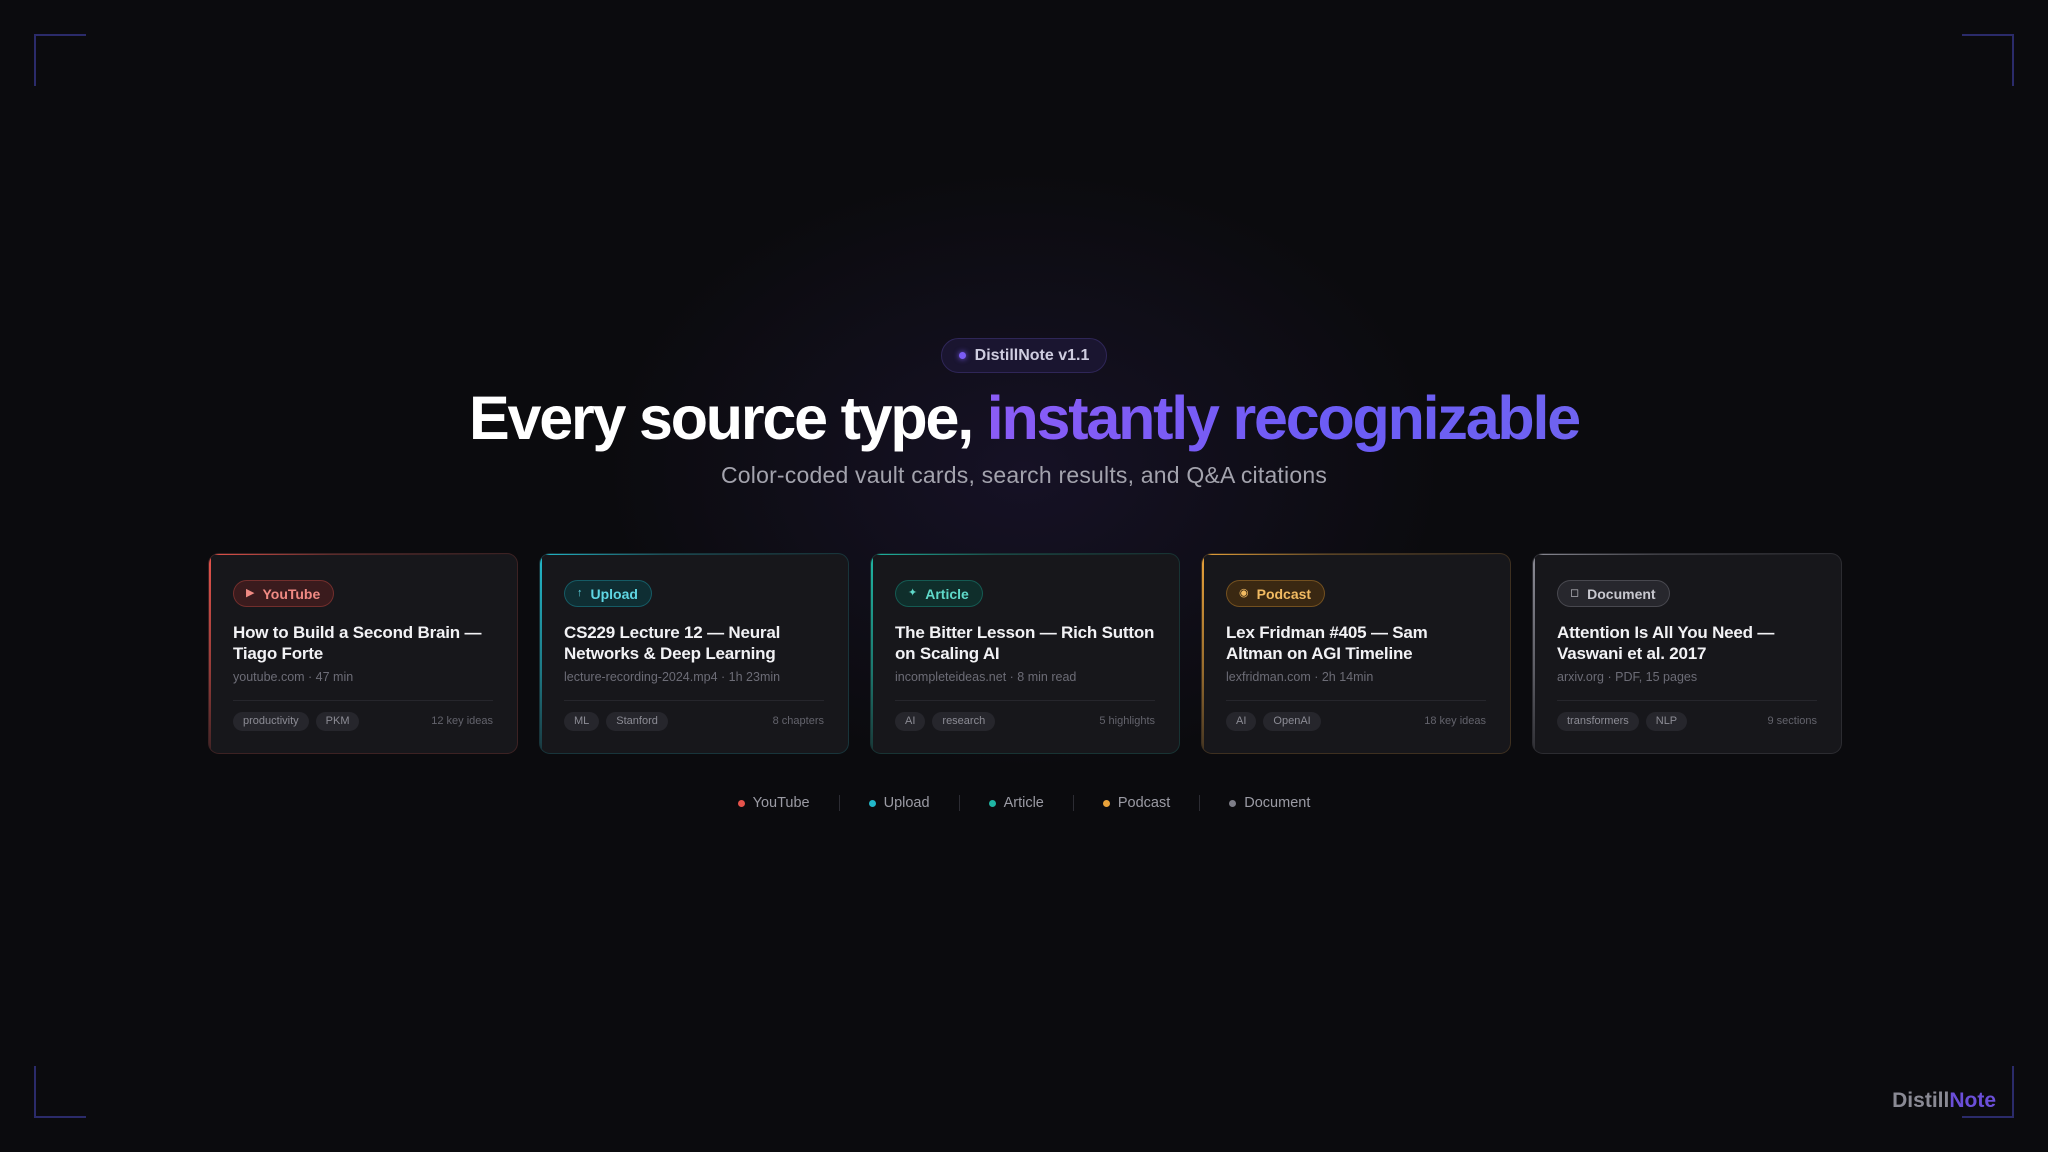 Image resolution: width=2048 pixels, height=1152 pixels. Describe the element at coordinates (1598, 721) in the screenshot. I see `tag-chip: transformers` at that location.